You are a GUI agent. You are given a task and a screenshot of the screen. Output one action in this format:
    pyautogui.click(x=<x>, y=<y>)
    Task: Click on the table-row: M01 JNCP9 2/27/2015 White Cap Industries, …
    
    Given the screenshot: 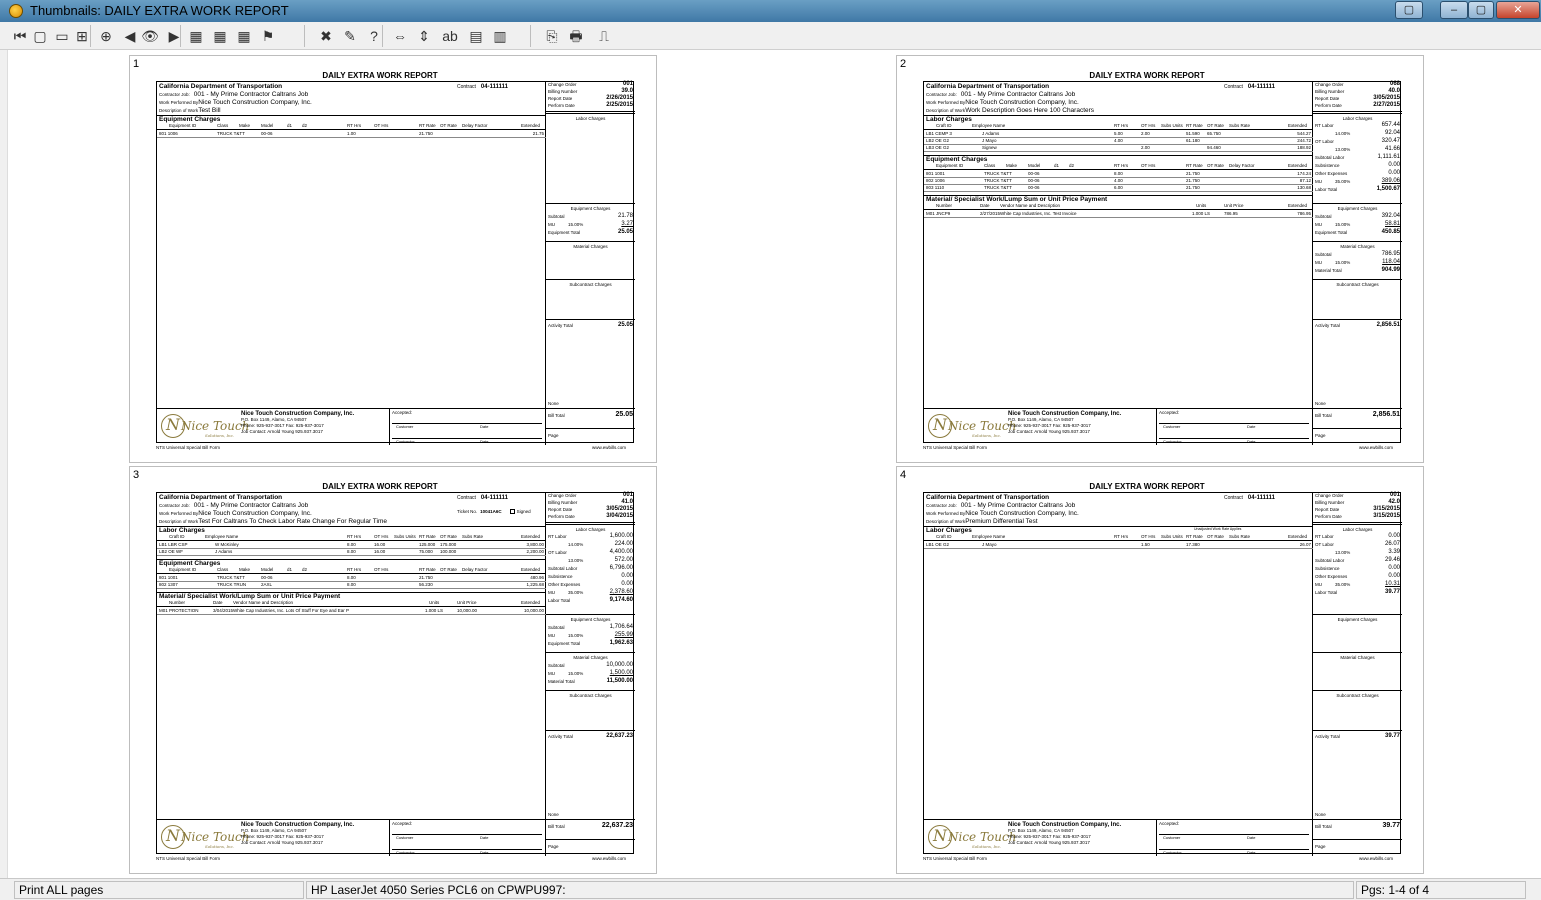 What is the action you would take?
    pyautogui.click(x=1118, y=214)
    